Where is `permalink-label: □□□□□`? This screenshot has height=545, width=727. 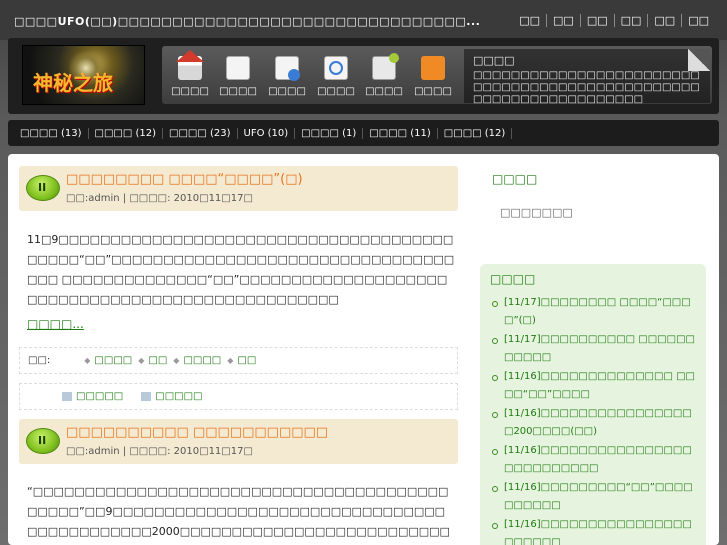
permalink-label: □□□□□ is located at coordinates (179, 396).